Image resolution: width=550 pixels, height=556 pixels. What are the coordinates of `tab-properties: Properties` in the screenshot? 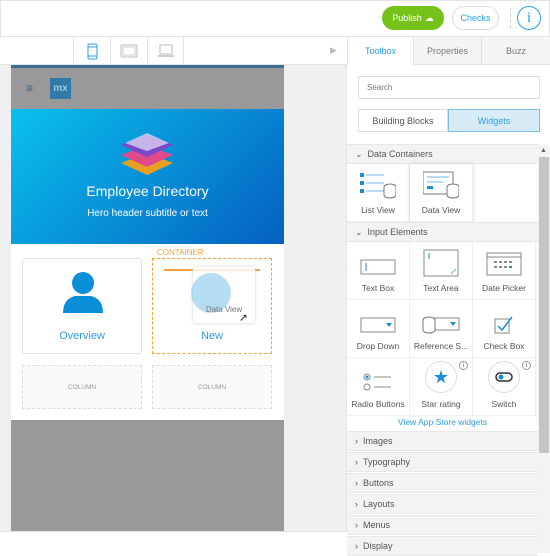 It's located at (447, 51).